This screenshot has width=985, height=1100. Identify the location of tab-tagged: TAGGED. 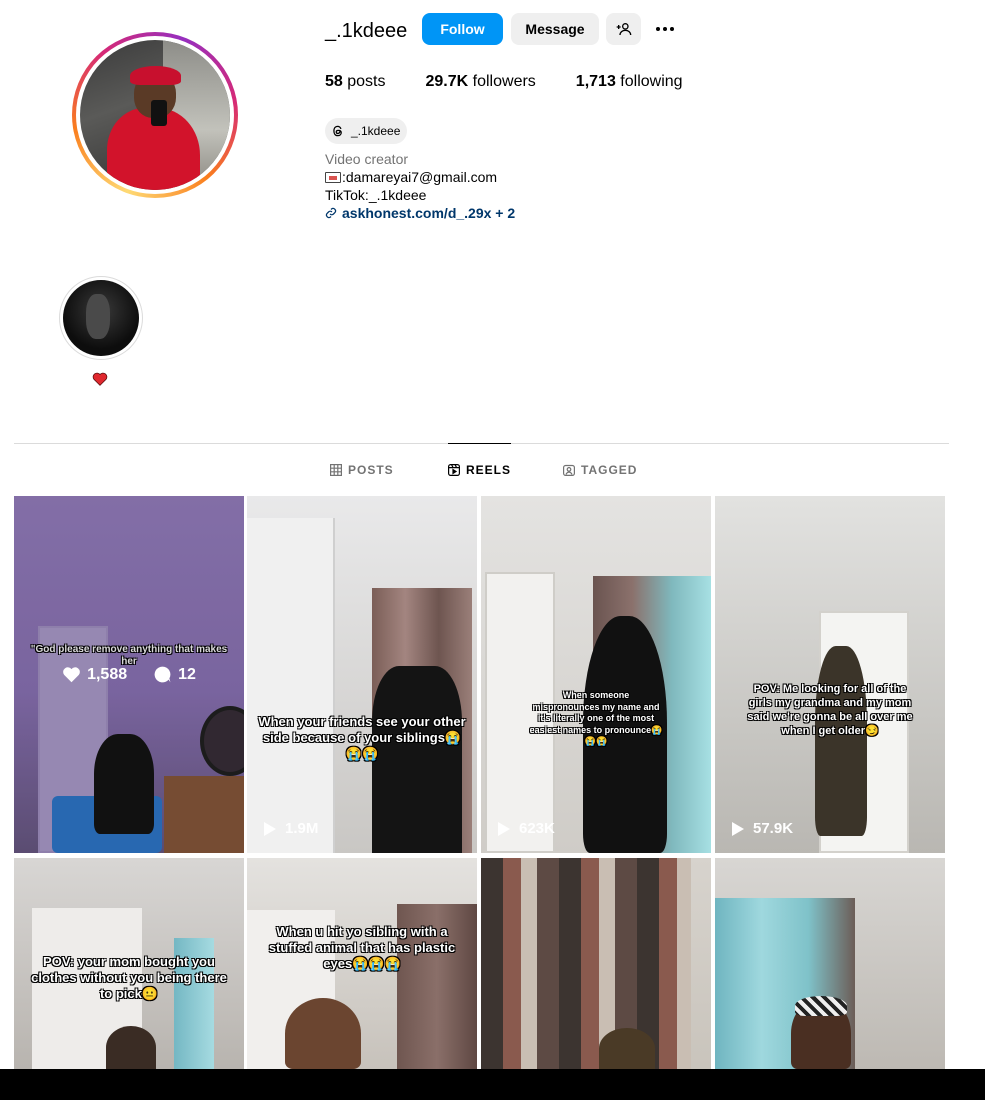
(600, 470).